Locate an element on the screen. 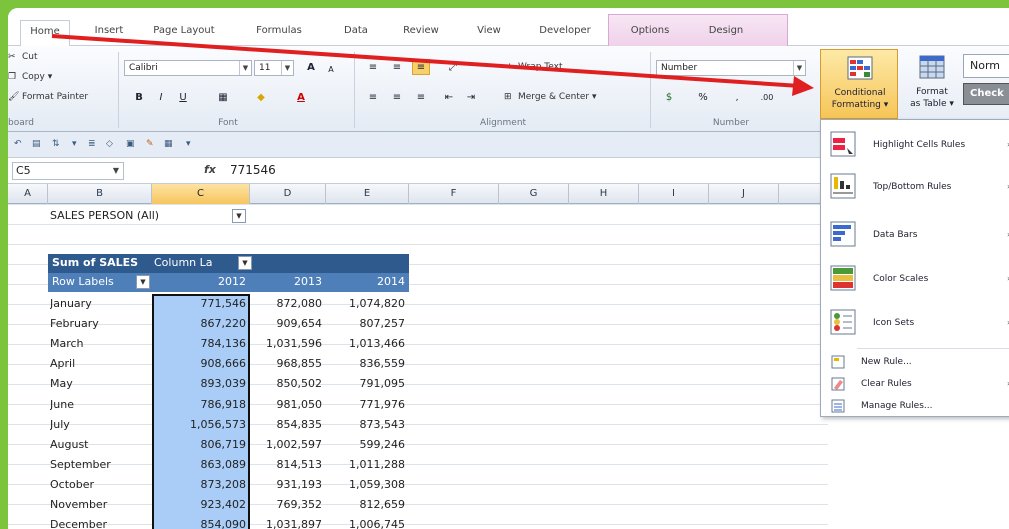 The height and width of the screenshot is (529, 1009). pivot-value-cell: 836,559 is located at coordinates (367, 364).